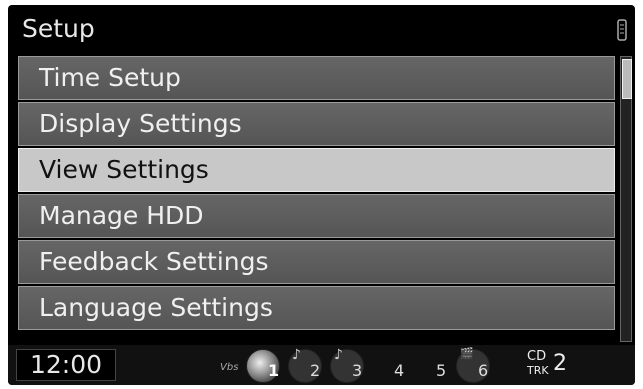  What do you see at coordinates (441, 370) in the screenshot?
I see `disc-number: 5` at bounding box center [441, 370].